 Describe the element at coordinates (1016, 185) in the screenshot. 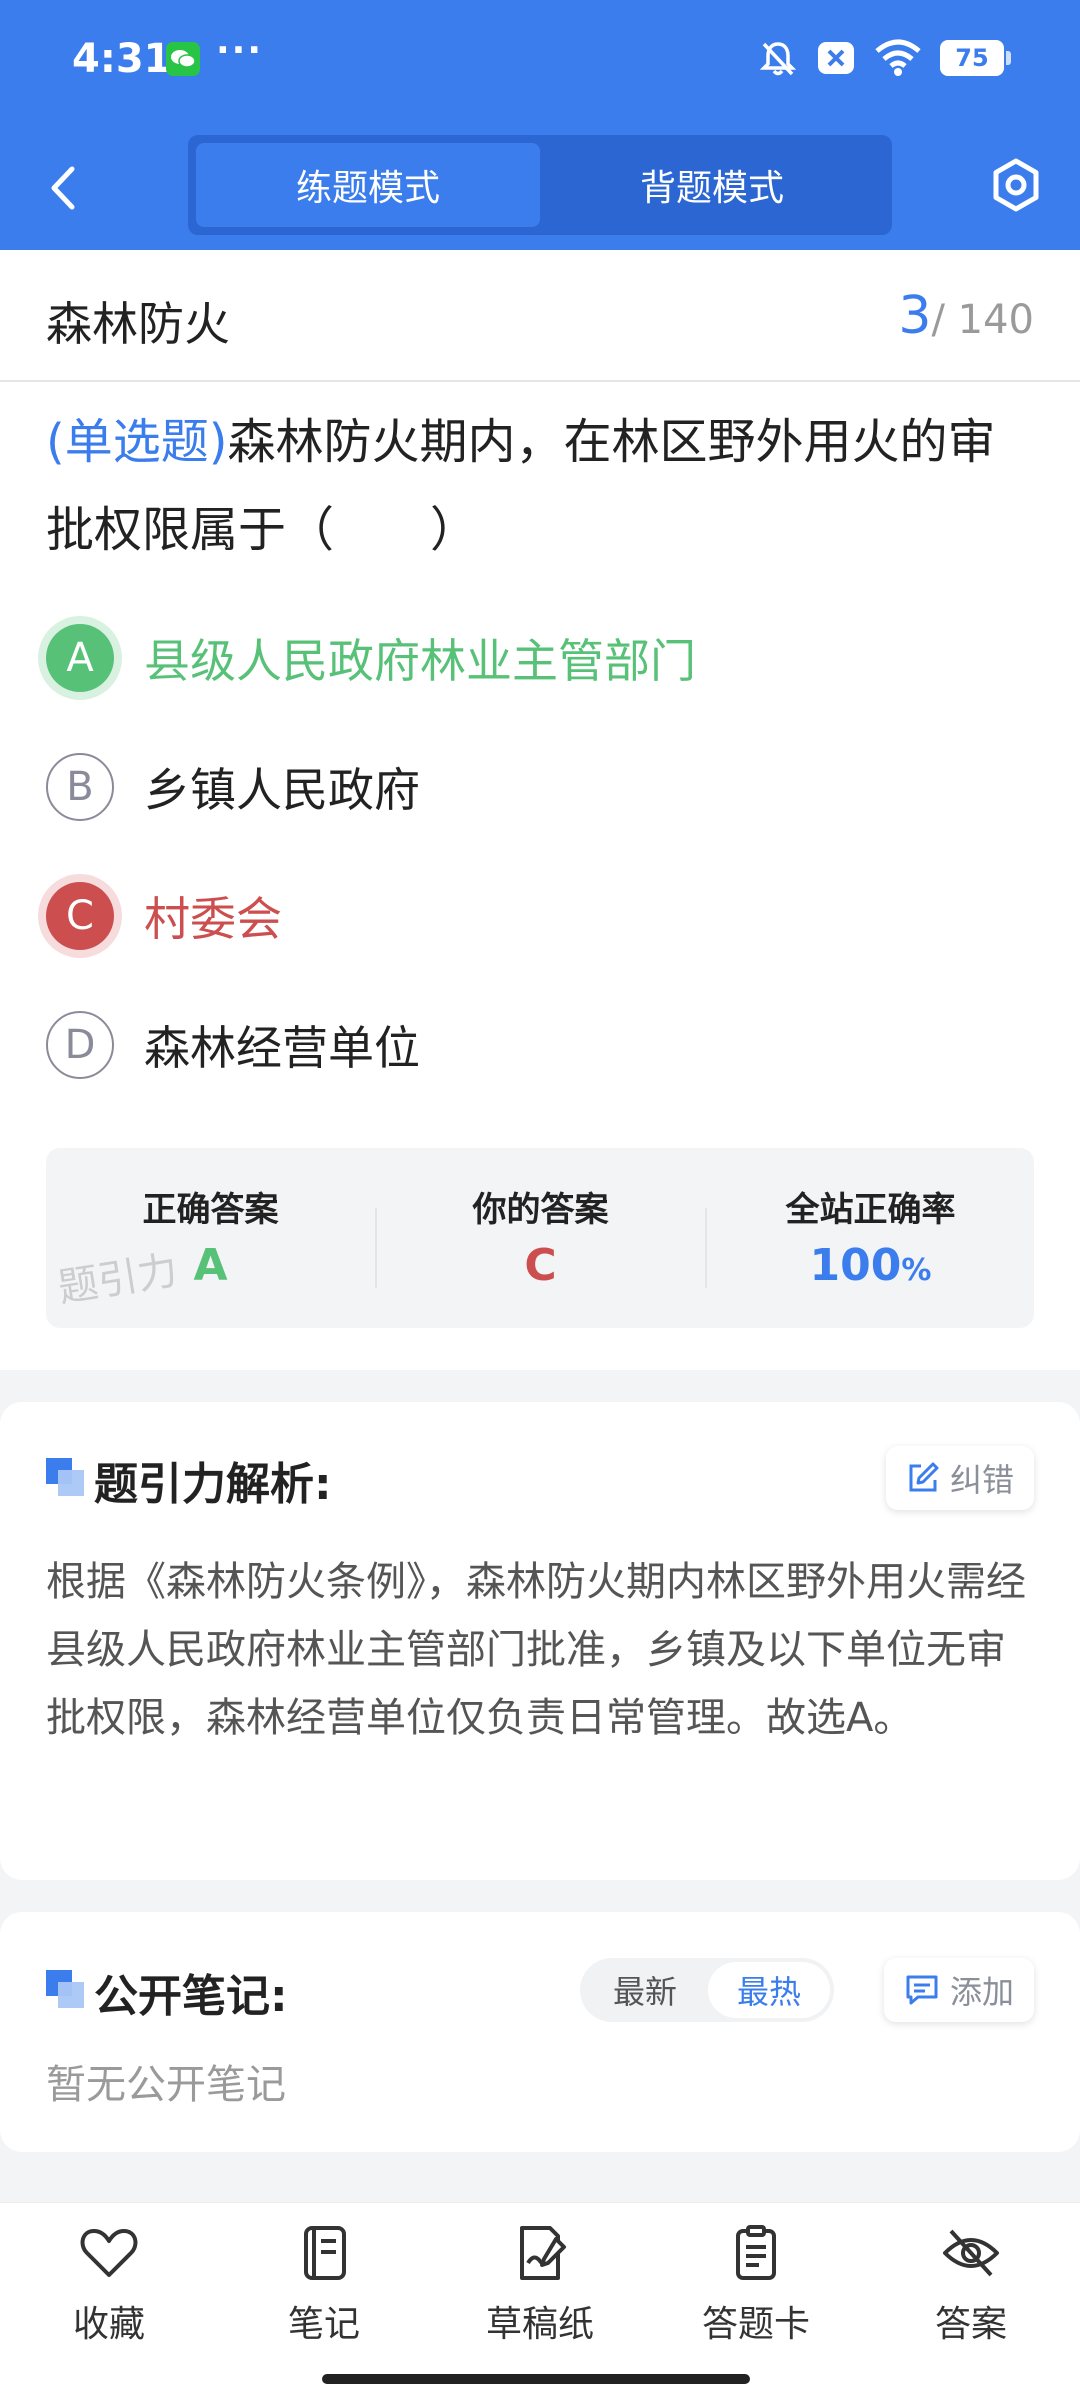

I see `settings-icon` at that location.